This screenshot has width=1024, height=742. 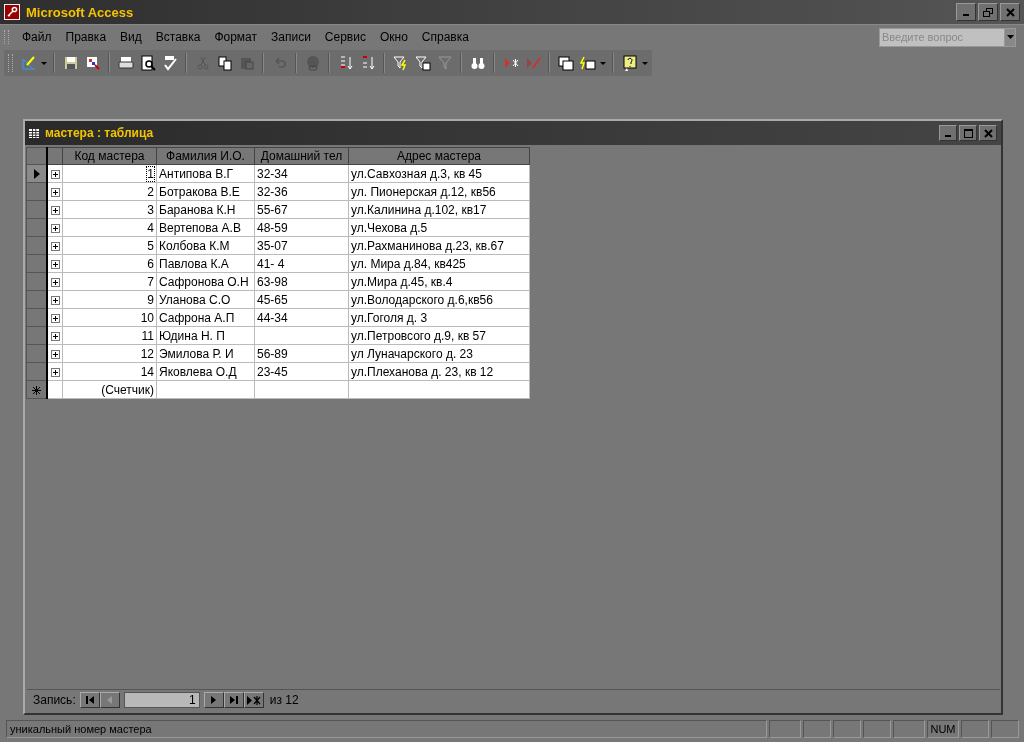 I want to click on help-icon, so click(x=629, y=63).